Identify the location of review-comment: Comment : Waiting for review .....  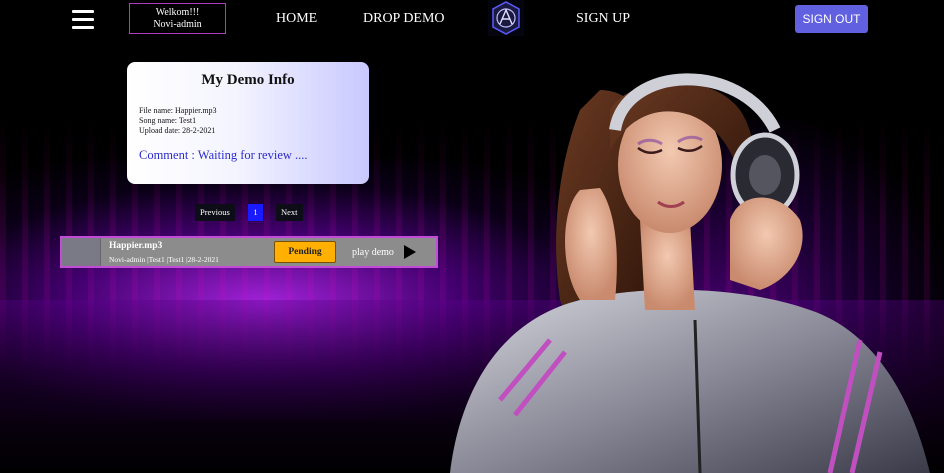
(223, 155).